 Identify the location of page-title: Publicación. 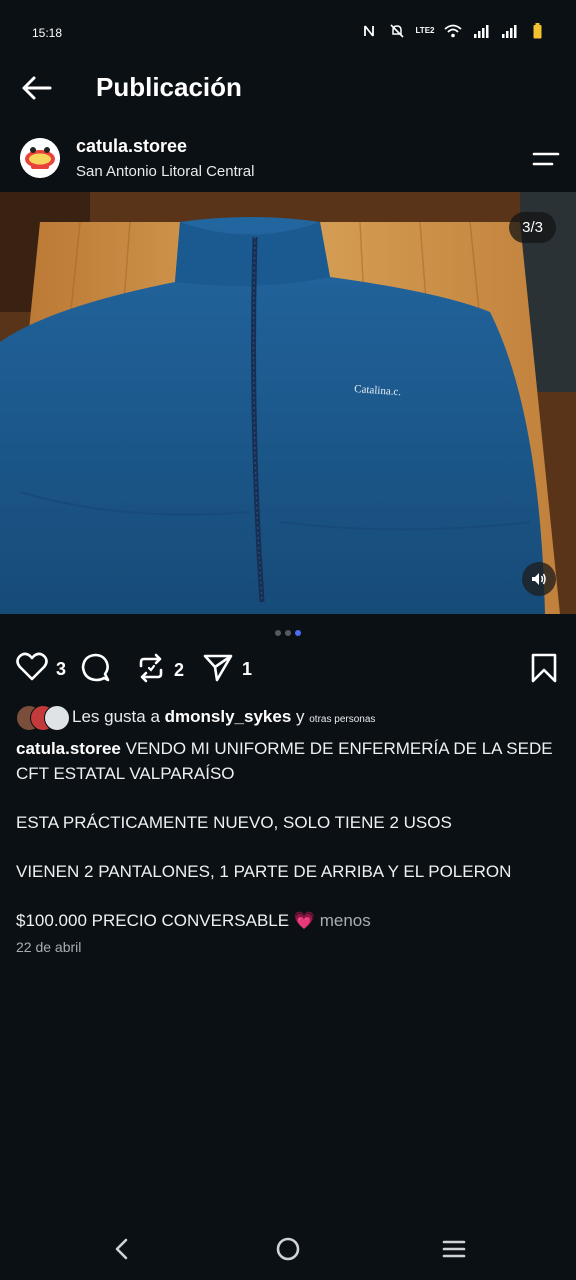
(169, 87).